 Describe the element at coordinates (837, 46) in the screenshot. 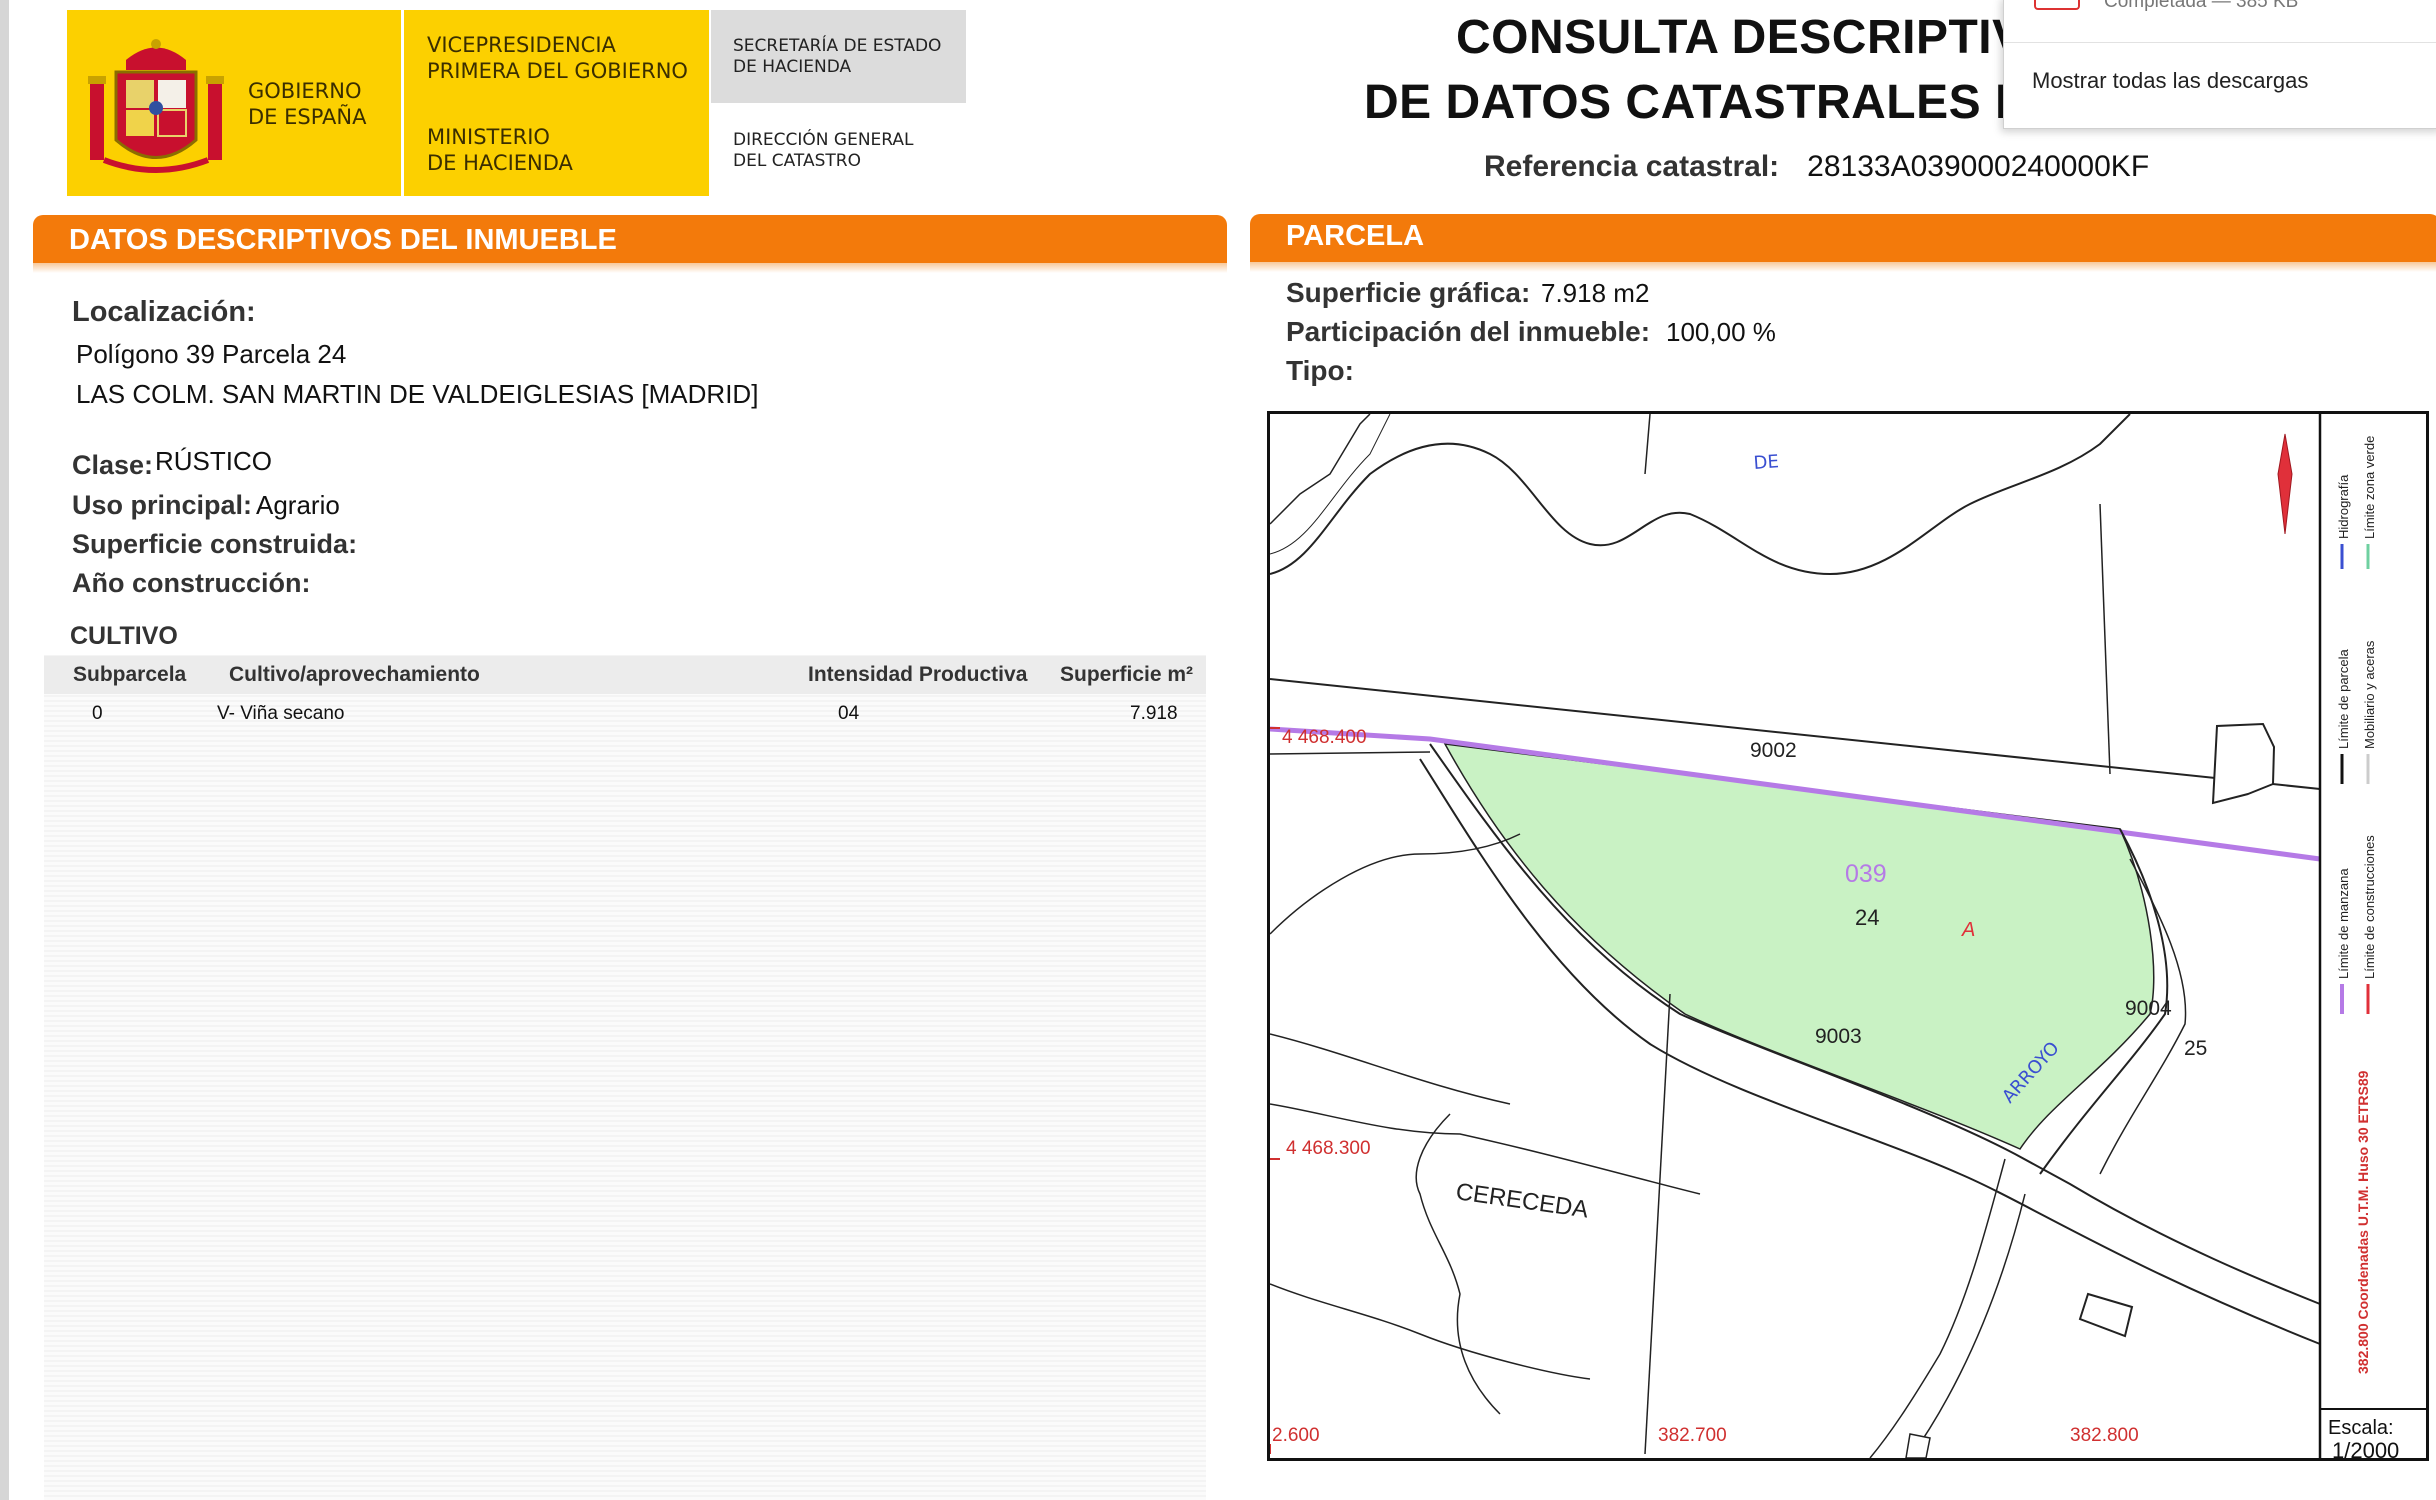

I see `secretaria-line1: SECRETARÍA DE ESTADO` at that location.